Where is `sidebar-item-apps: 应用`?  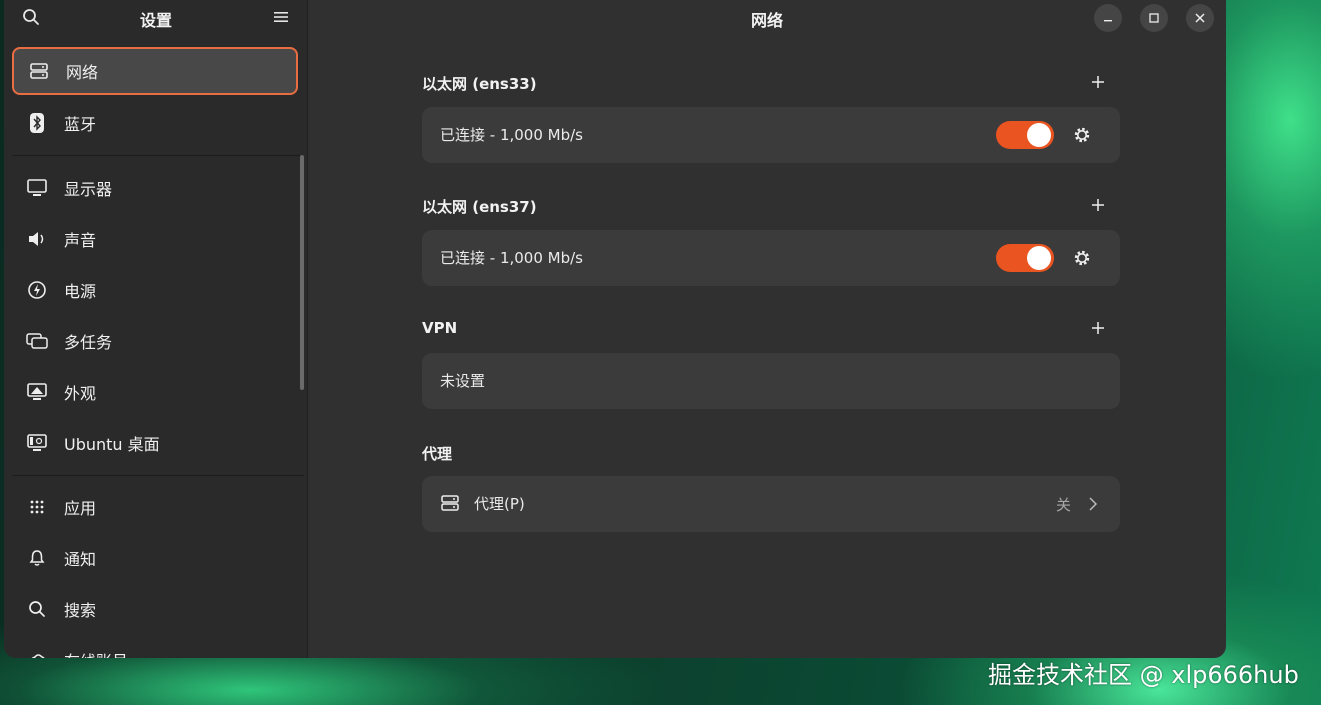 sidebar-item-apps: 应用 is located at coordinates (155, 507).